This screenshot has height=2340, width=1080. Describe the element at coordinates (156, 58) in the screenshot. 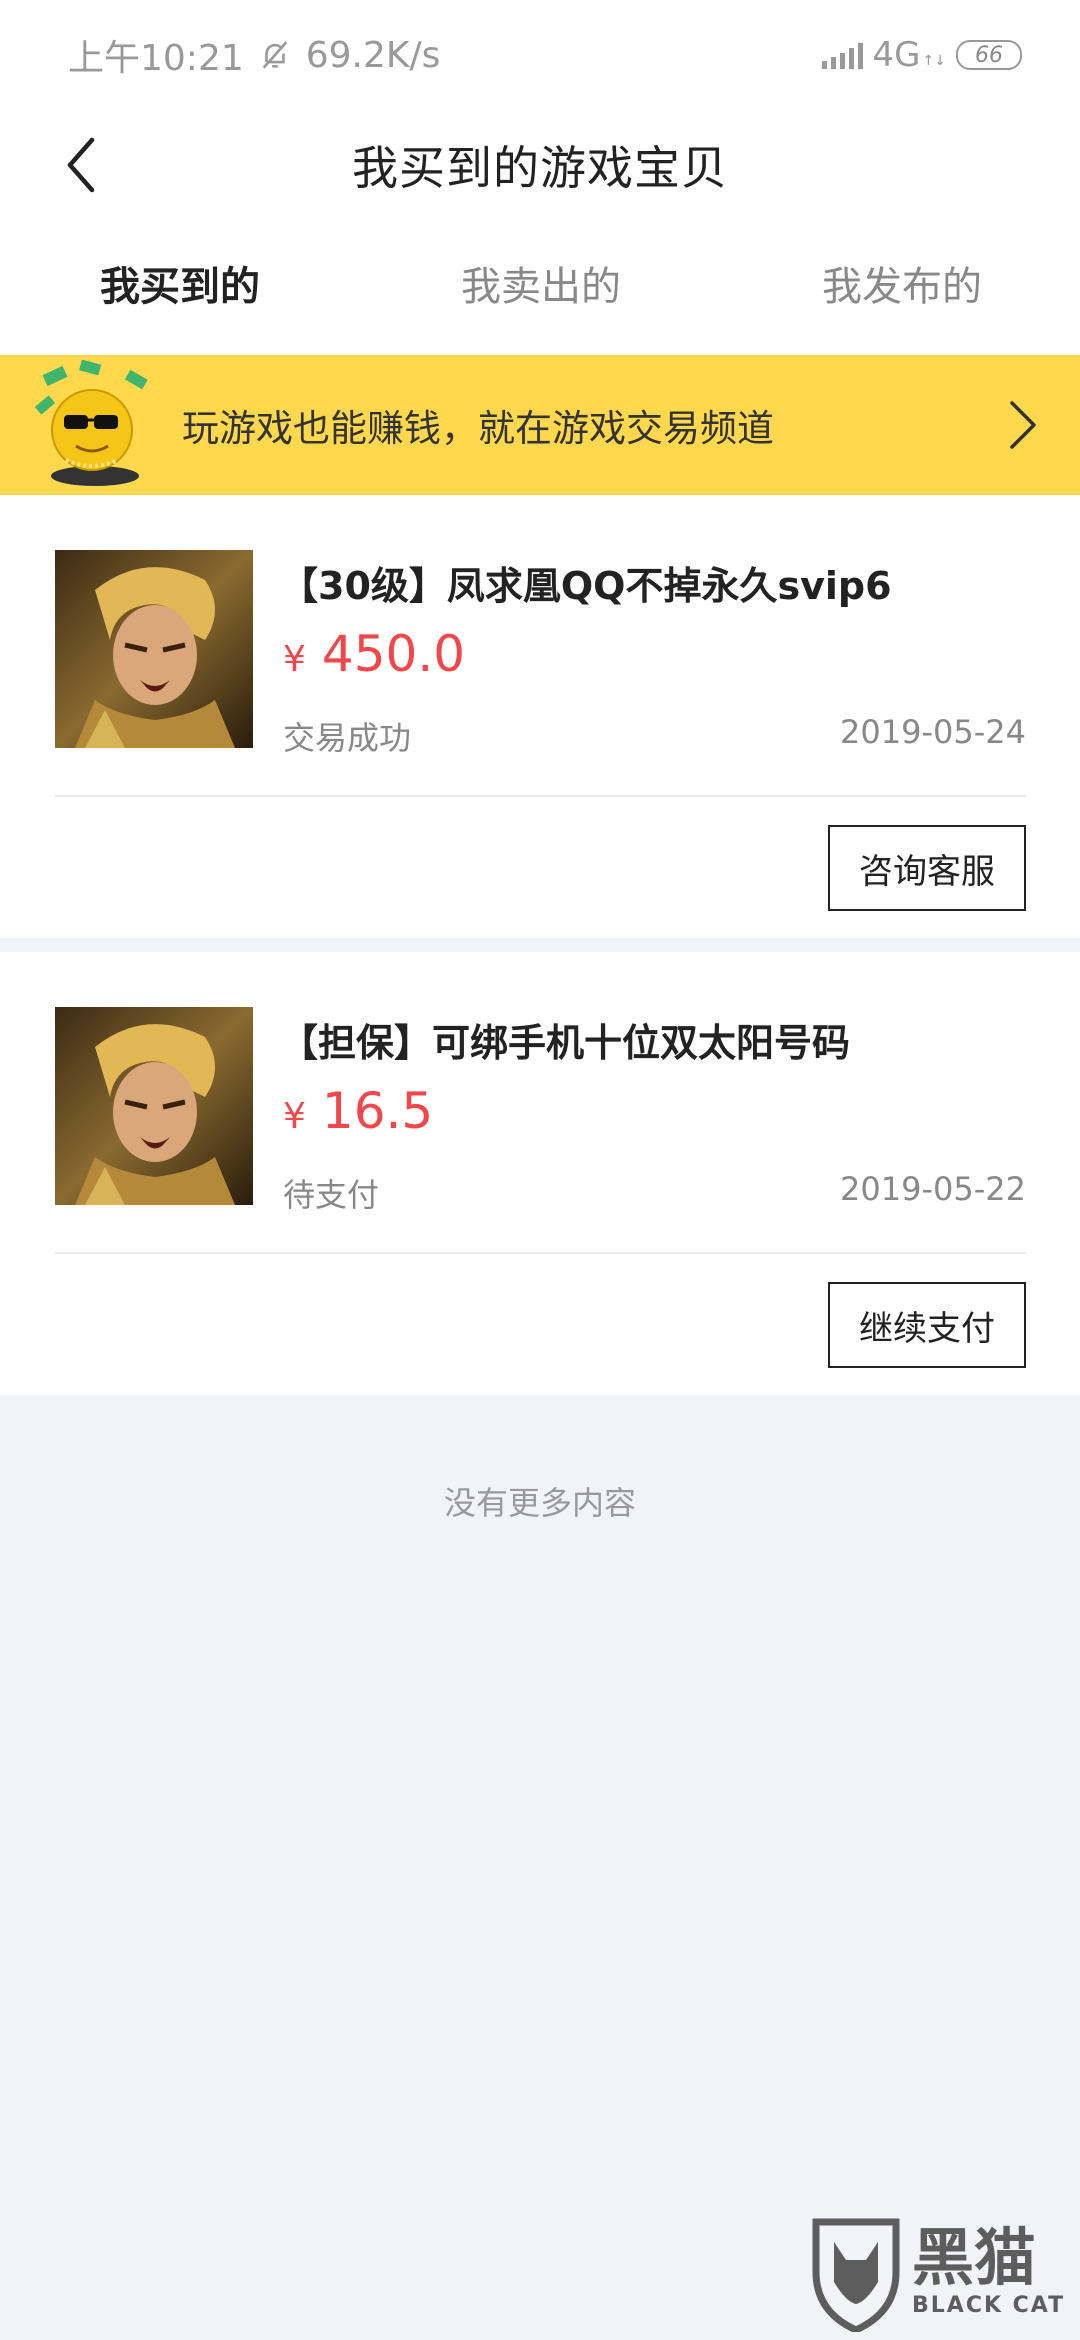

I see `status-time: 上午10:21` at that location.